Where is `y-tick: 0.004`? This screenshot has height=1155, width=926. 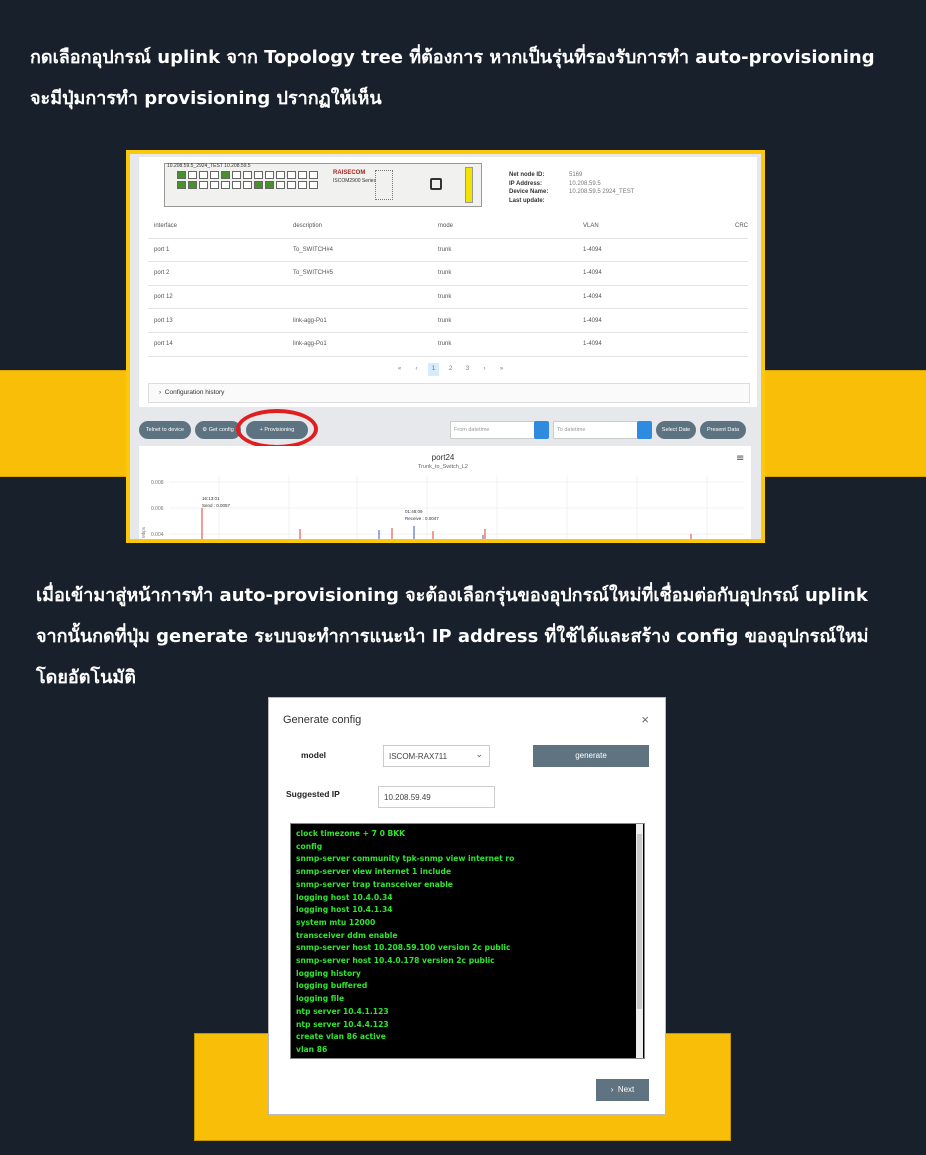 y-tick: 0.004 is located at coordinates (157, 535).